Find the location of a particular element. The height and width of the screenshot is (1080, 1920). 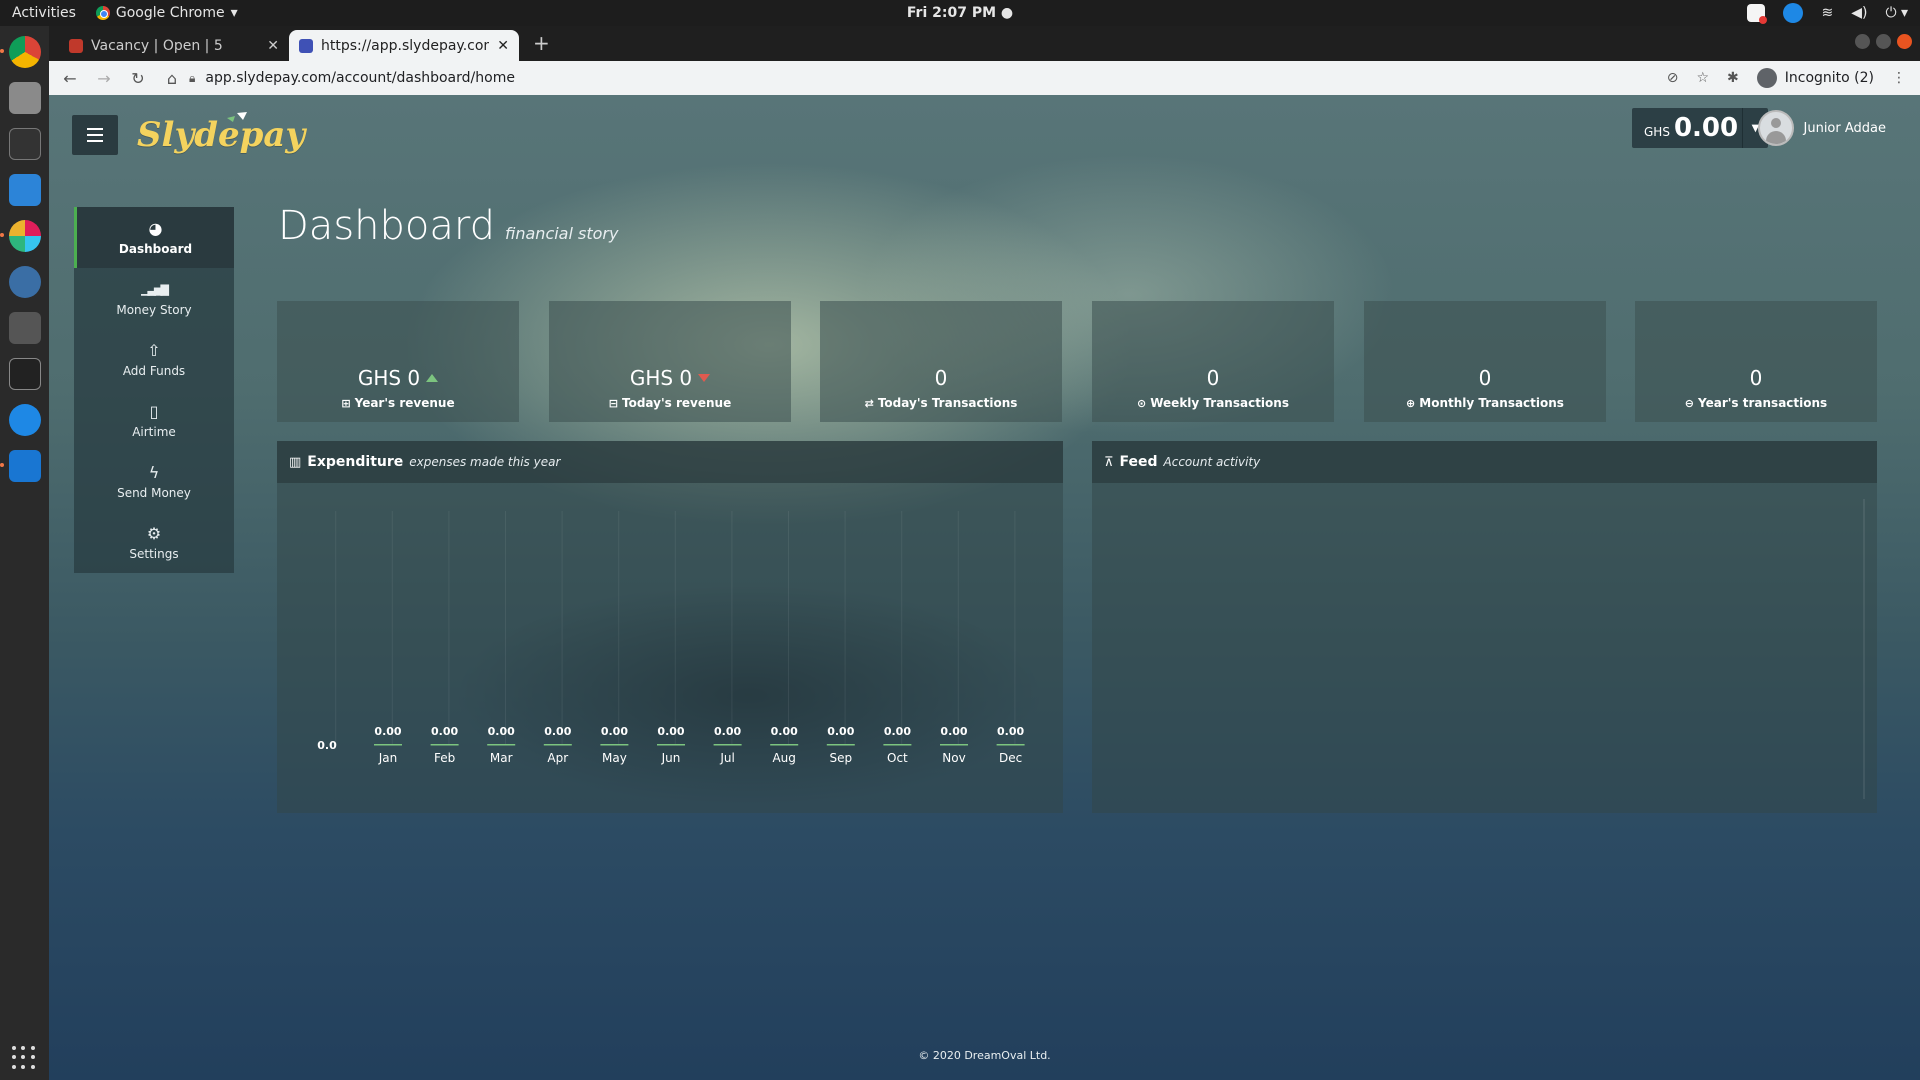

sidebar-item-send-money: ϟ Send Money is located at coordinates (154, 481).